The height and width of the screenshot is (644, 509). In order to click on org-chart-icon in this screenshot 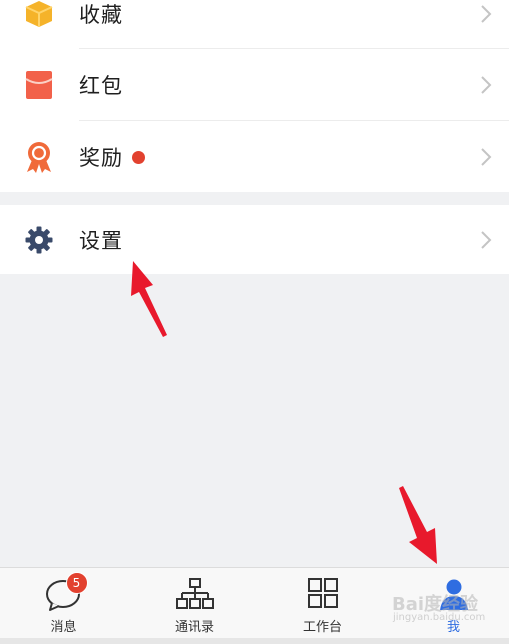, I will do `click(195, 594)`.